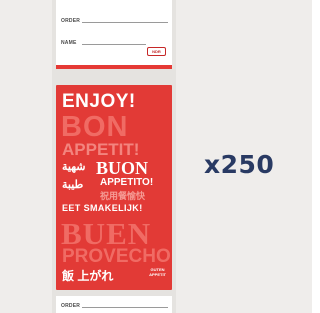  I want to click on quantity-text: x250, so click(239, 164).